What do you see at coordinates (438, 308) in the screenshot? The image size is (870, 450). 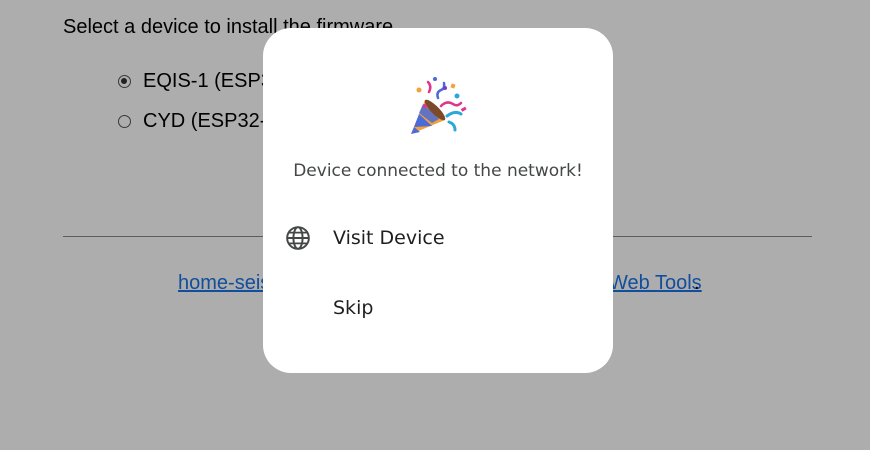 I see `skip-button: Skip` at bounding box center [438, 308].